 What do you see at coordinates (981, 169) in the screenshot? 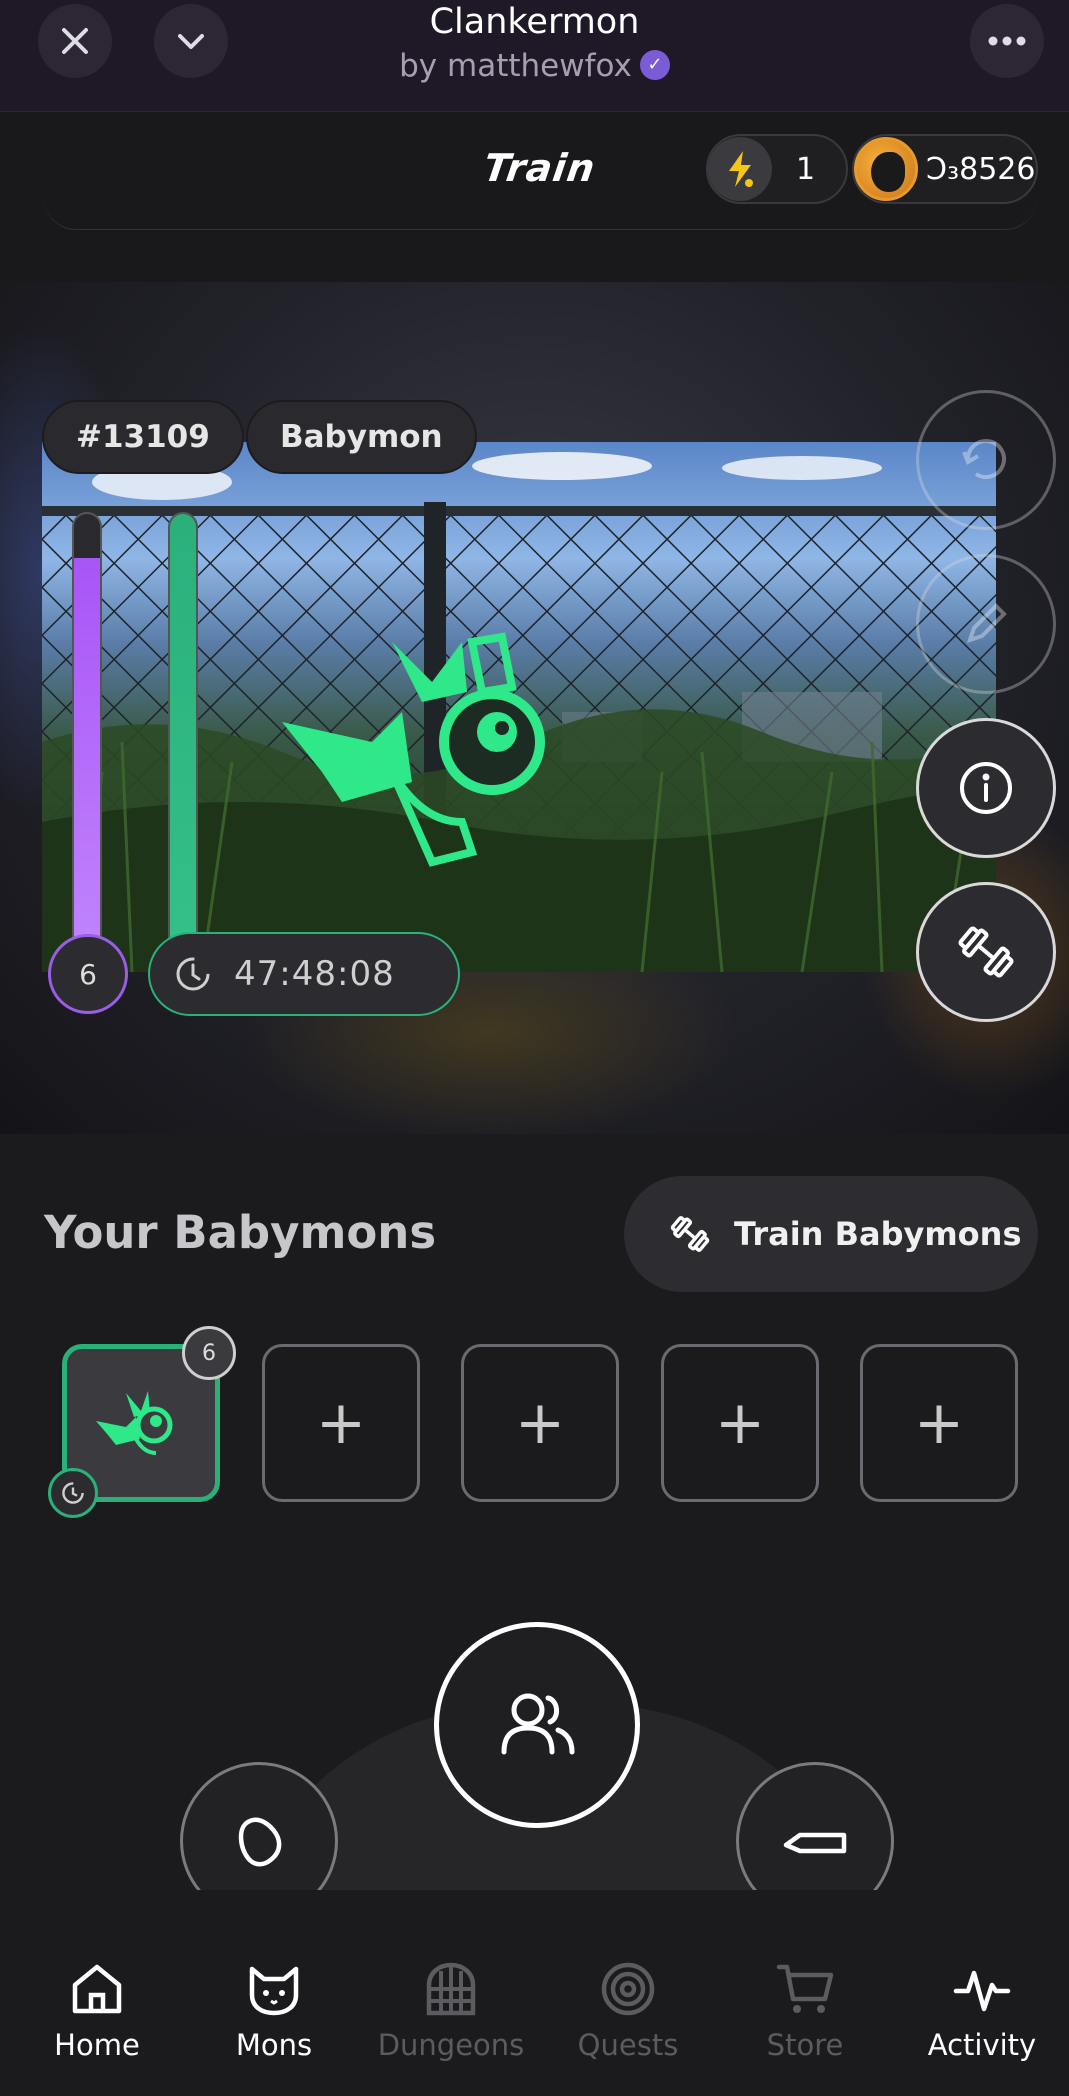
I see `coin-value: Ↄ₃8526` at bounding box center [981, 169].